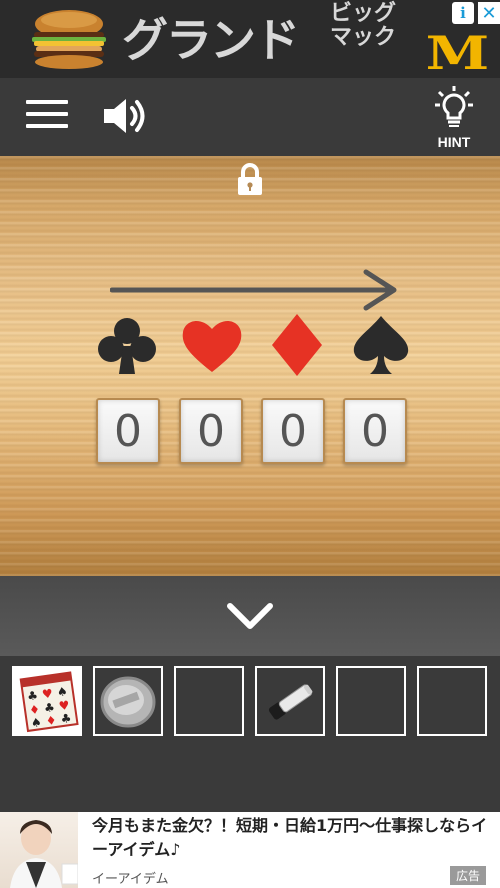  What do you see at coordinates (47, 116) in the screenshot?
I see `hamburger-menu-icon` at bounding box center [47, 116].